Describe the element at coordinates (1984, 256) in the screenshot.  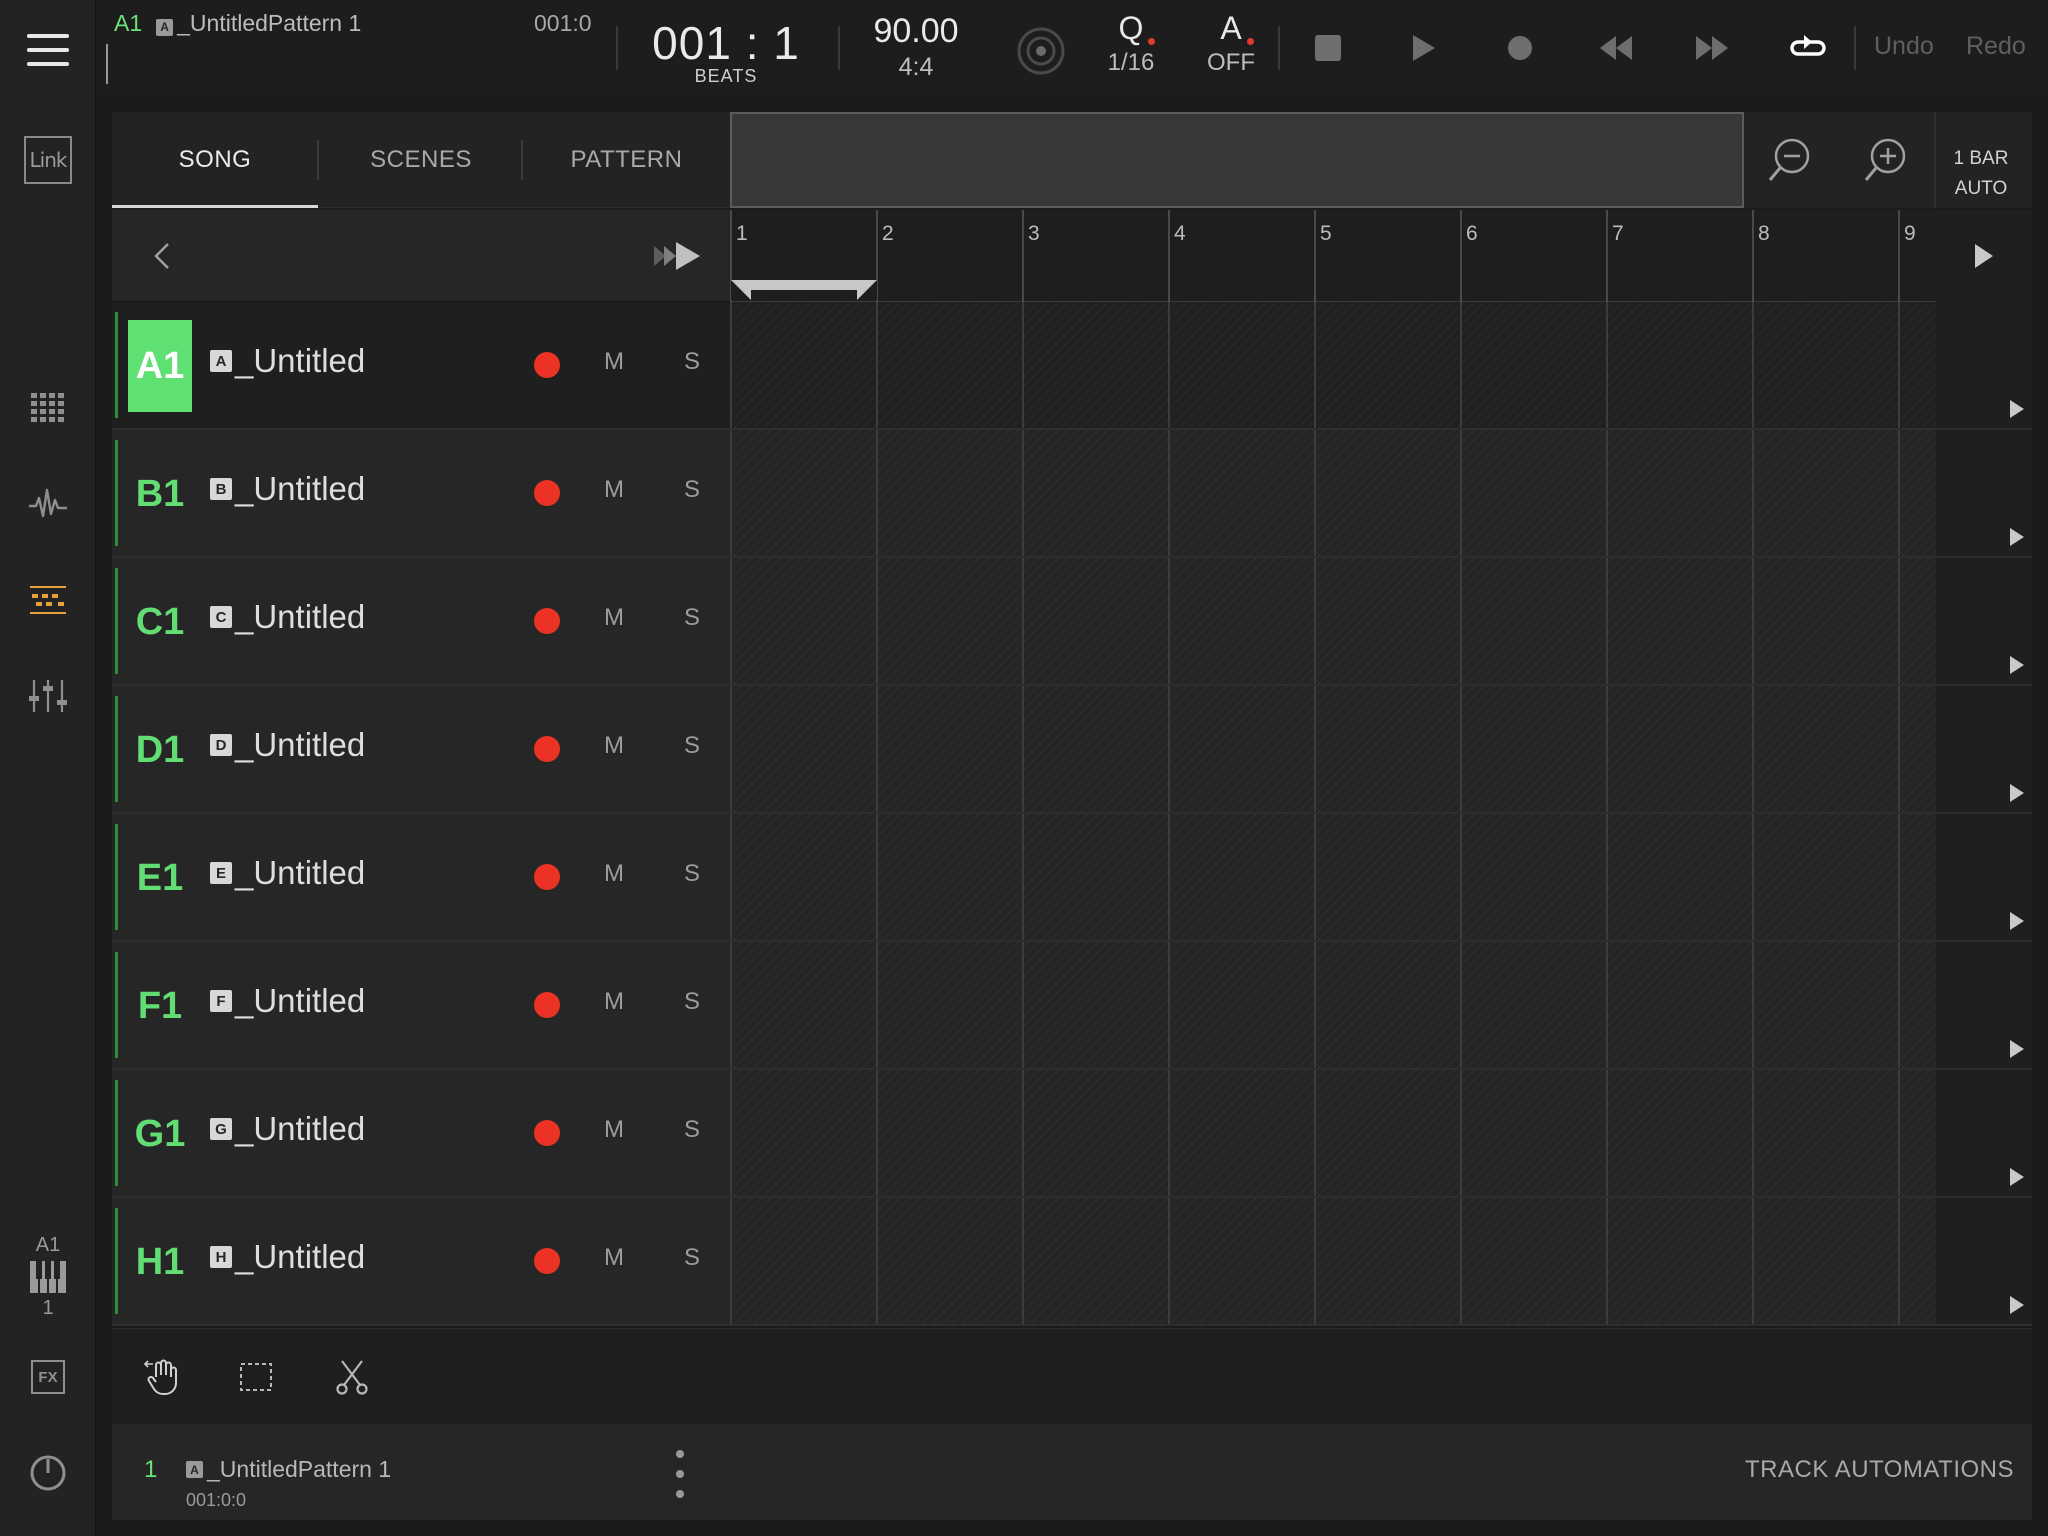
I see `ruler-scroll-play-icon` at that location.